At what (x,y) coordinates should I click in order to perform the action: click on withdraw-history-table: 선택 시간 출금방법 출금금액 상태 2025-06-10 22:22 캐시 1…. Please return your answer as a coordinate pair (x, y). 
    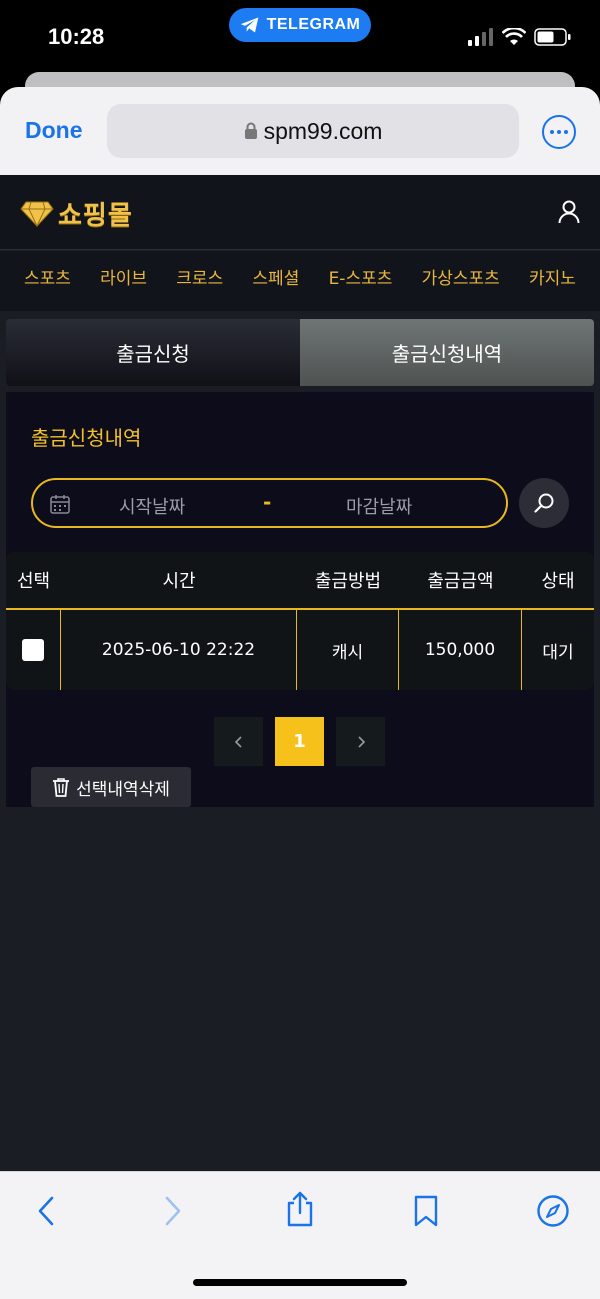
    Looking at the image, I should click on (300, 621).